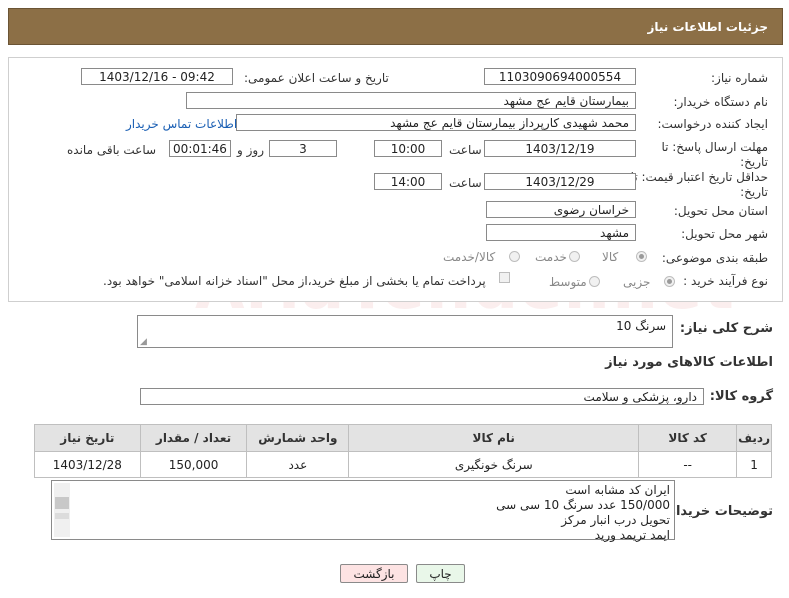 The image size is (789, 598). What do you see at coordinates (754, 464) in the screenshot?
I see `cell-row-num: 1` at bounding box center [754, 464].